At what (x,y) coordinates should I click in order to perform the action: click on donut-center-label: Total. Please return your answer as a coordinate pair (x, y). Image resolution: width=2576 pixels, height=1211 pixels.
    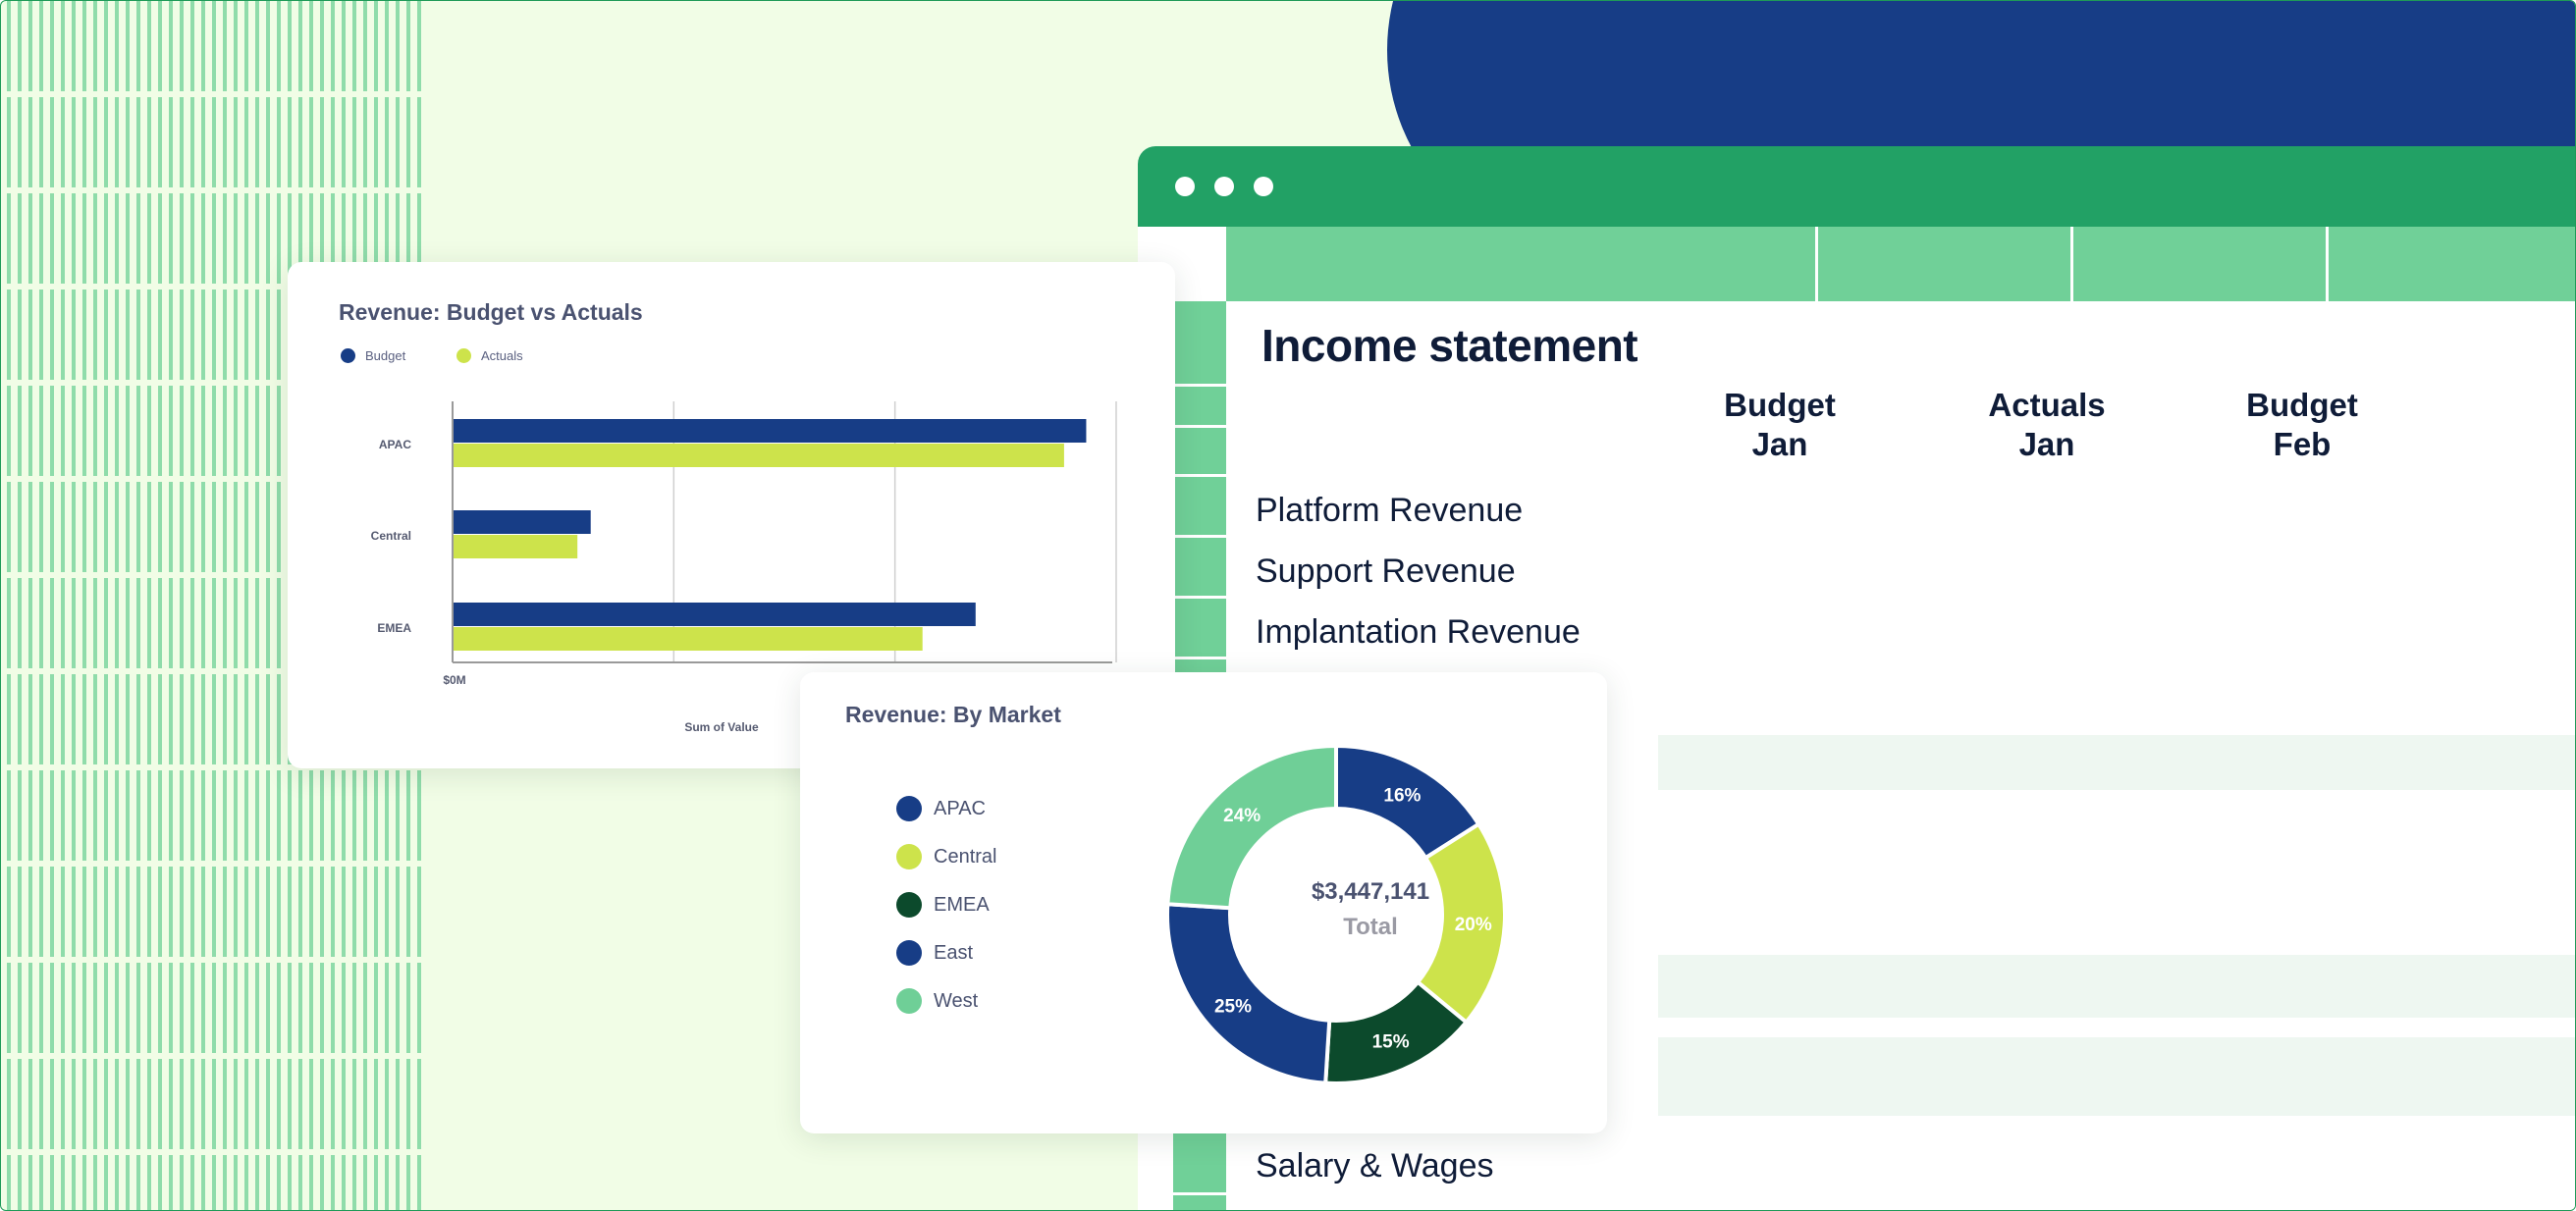
    Looking at the image, I should click on (1370, 927).